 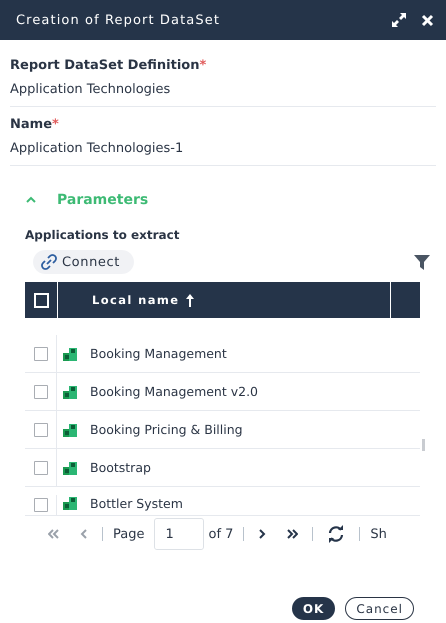 I want to click on sort-arrow-icon, so click(x=190, y=300).